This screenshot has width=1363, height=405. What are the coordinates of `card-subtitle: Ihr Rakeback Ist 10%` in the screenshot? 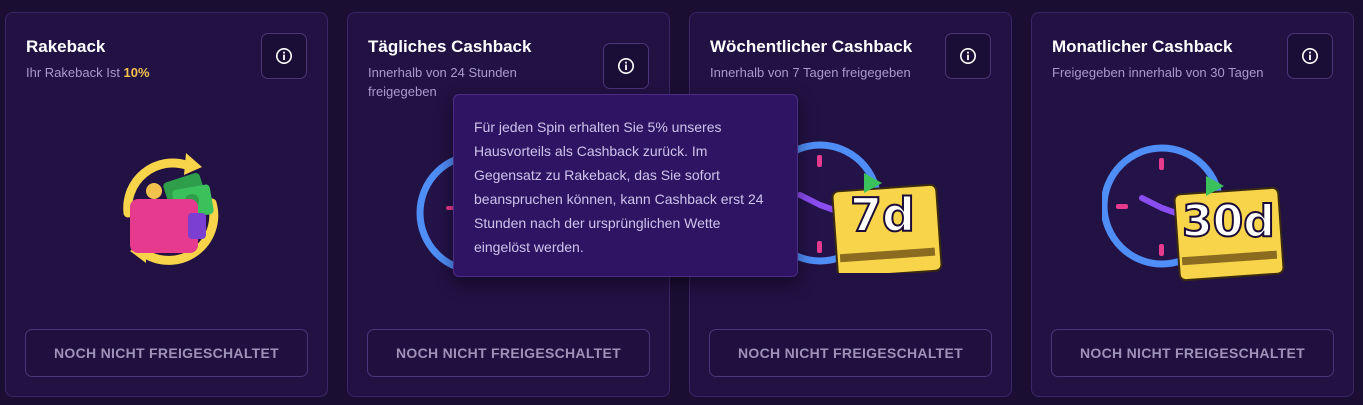 It's located at (126, 72).